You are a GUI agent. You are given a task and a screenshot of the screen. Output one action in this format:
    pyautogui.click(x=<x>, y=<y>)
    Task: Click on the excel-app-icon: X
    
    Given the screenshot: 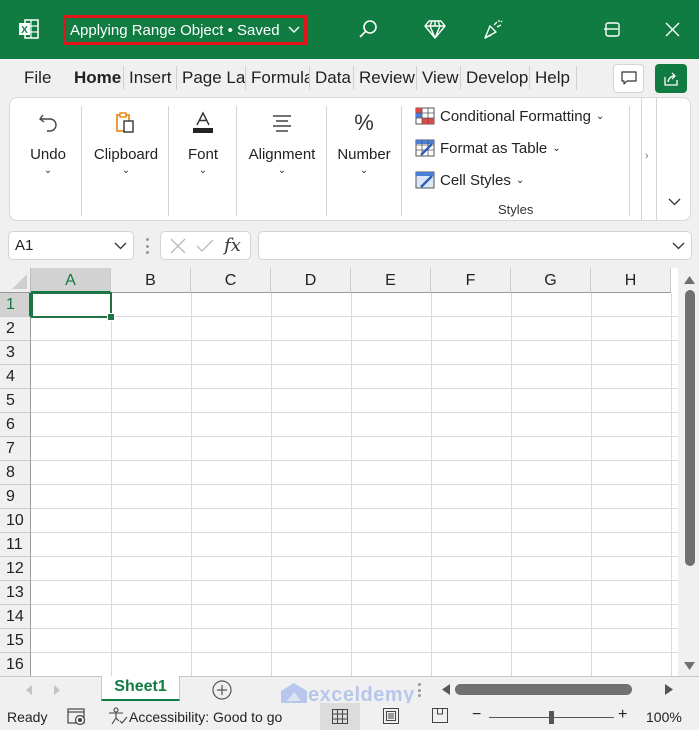 What is the action you would take?
    pyautogui.click(x=29, y=29)
    